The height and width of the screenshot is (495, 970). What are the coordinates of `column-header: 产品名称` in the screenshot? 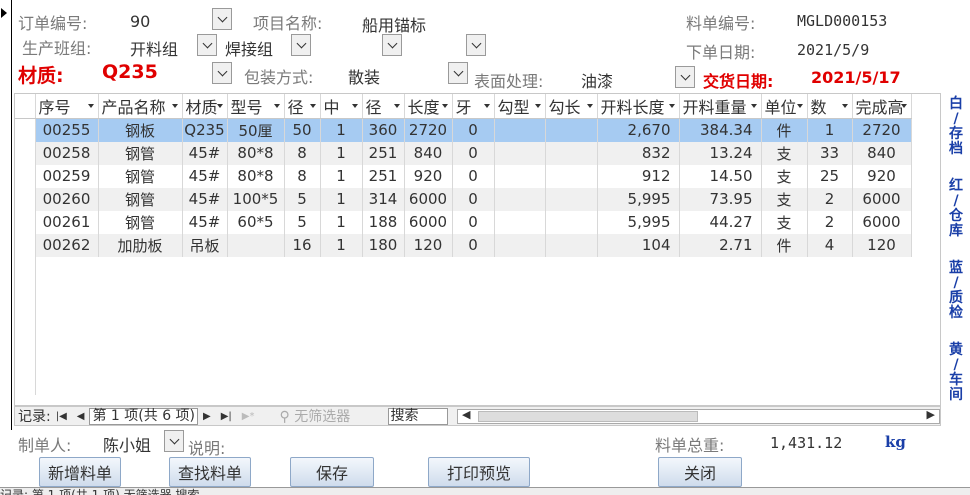 It's located at (140, 106).